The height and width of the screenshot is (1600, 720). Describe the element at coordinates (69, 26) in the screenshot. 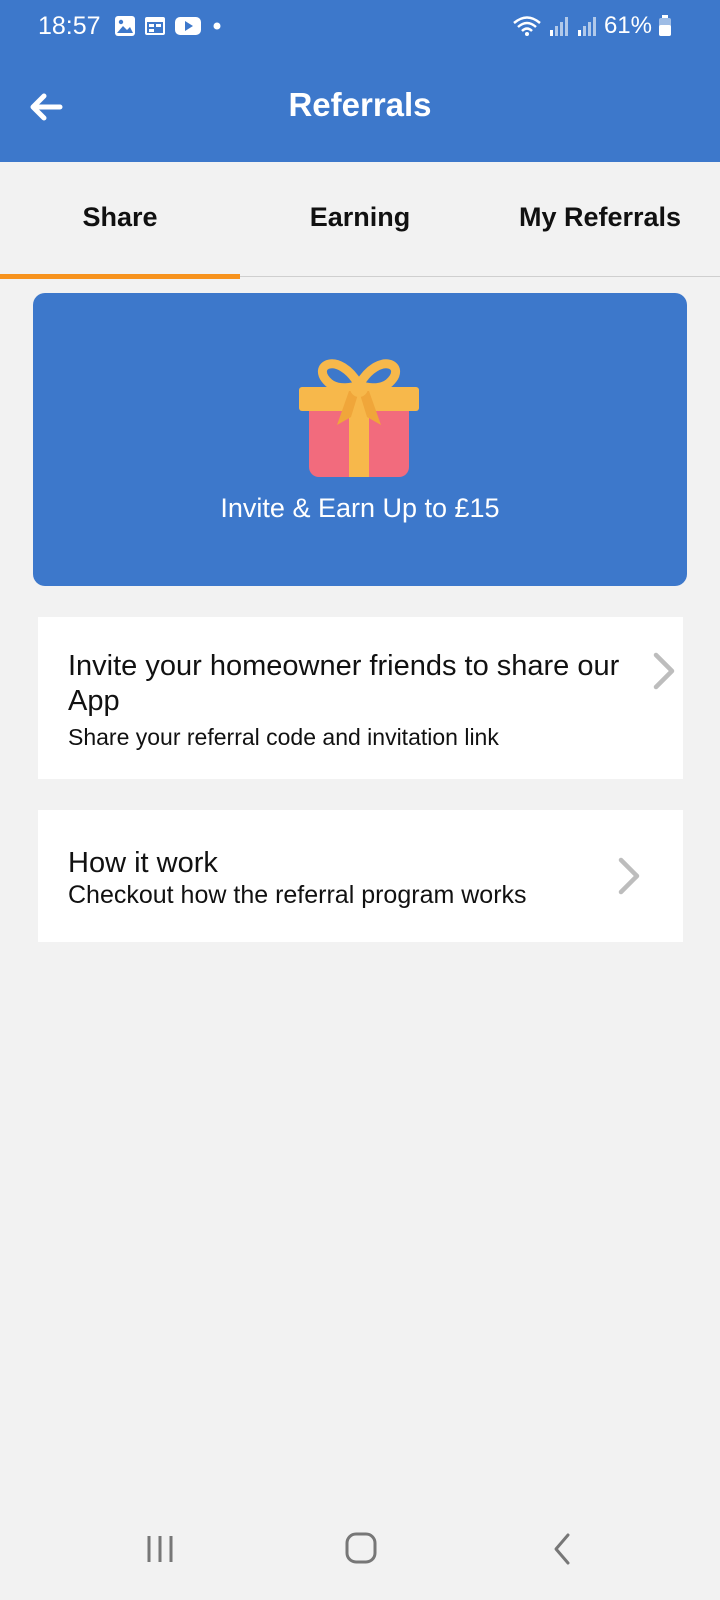

I see `status-time: 18:57` at that location.